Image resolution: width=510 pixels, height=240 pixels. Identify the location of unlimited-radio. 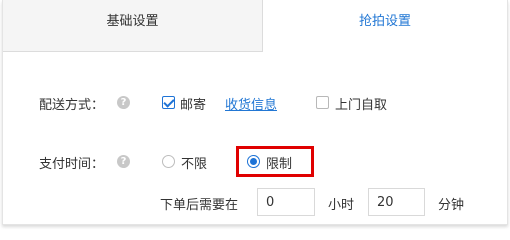
(168, 161).